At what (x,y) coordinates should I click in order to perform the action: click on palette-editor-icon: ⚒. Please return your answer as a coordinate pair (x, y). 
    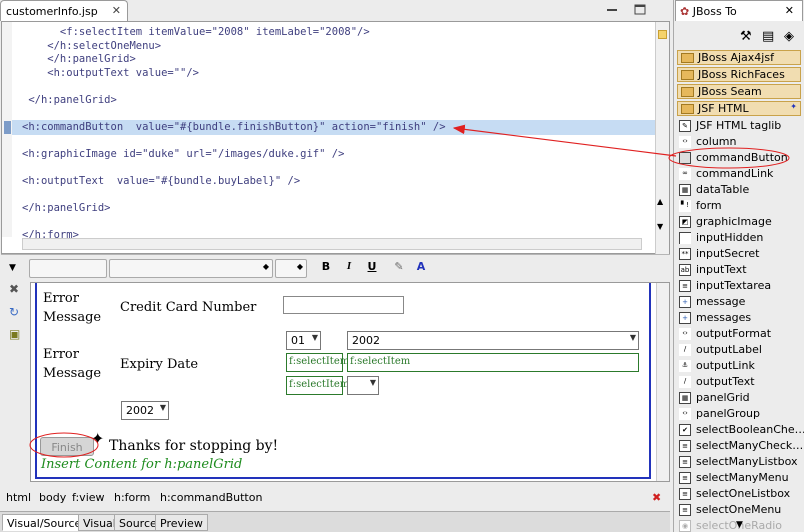
    Looking at the image, I should click on (746, 36).